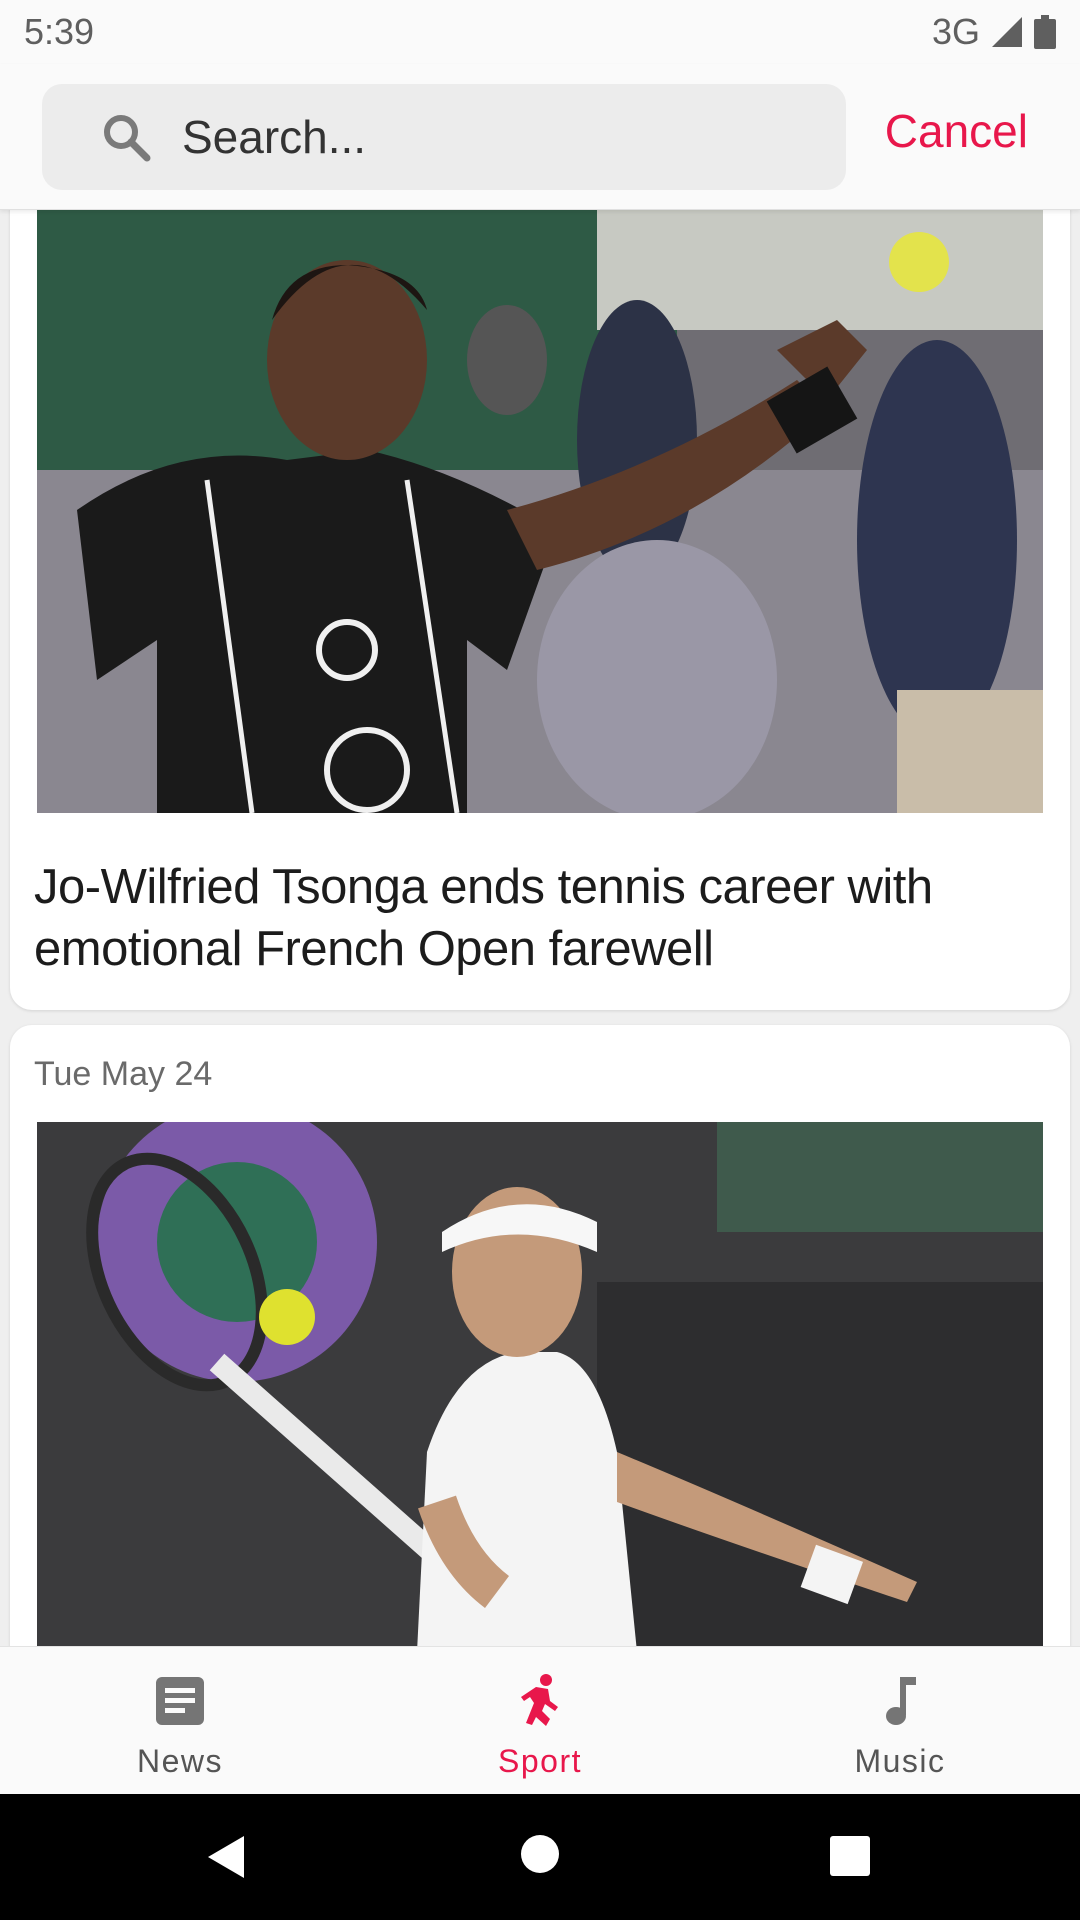 This screenshot has width=1080, height=1920. I want to click on nav-item-music: Music, so click(900, 1720).